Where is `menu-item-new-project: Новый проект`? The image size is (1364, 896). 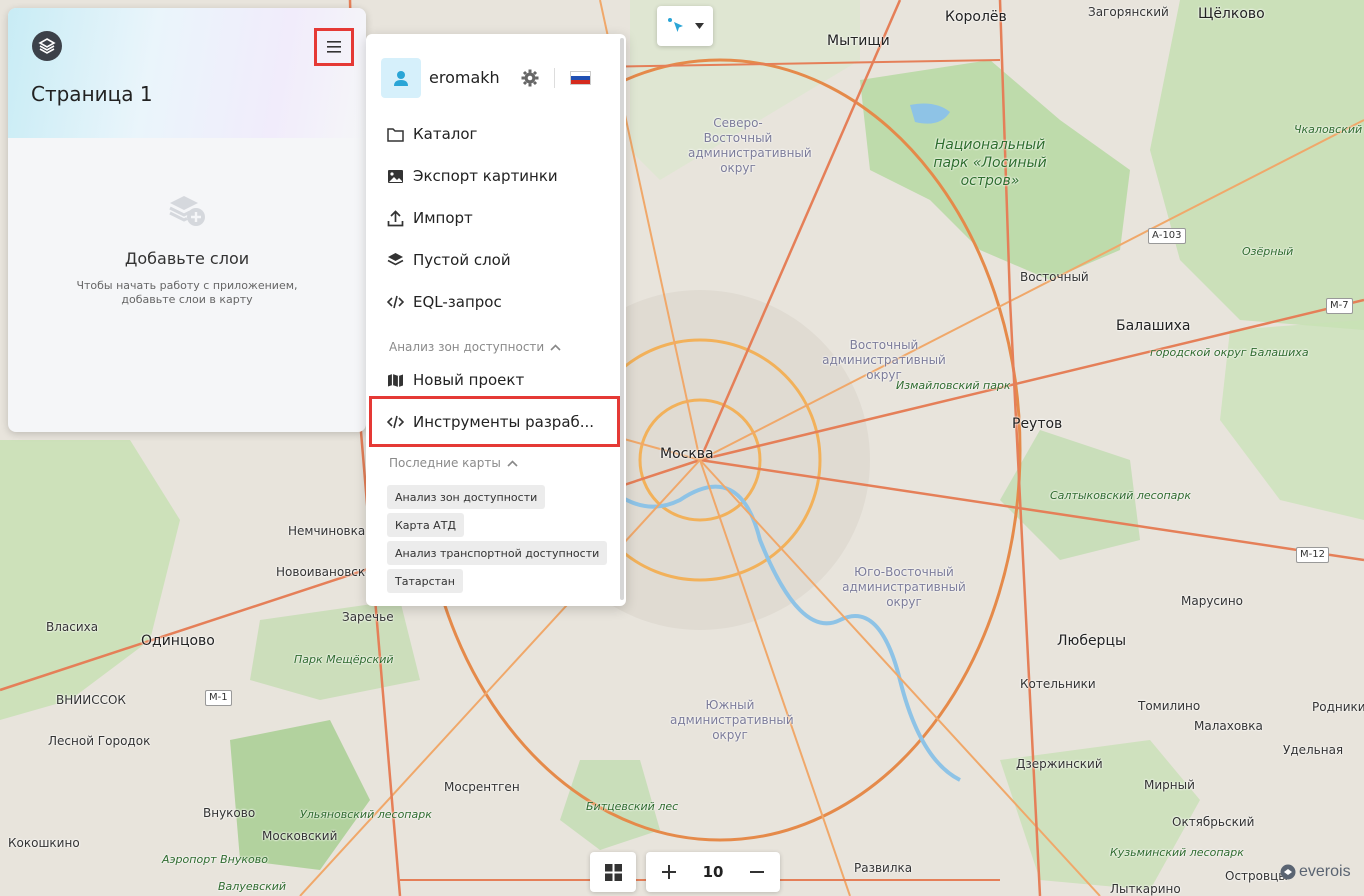 menu-item-new-project: Новый проект is located at coordinates (455, 380).